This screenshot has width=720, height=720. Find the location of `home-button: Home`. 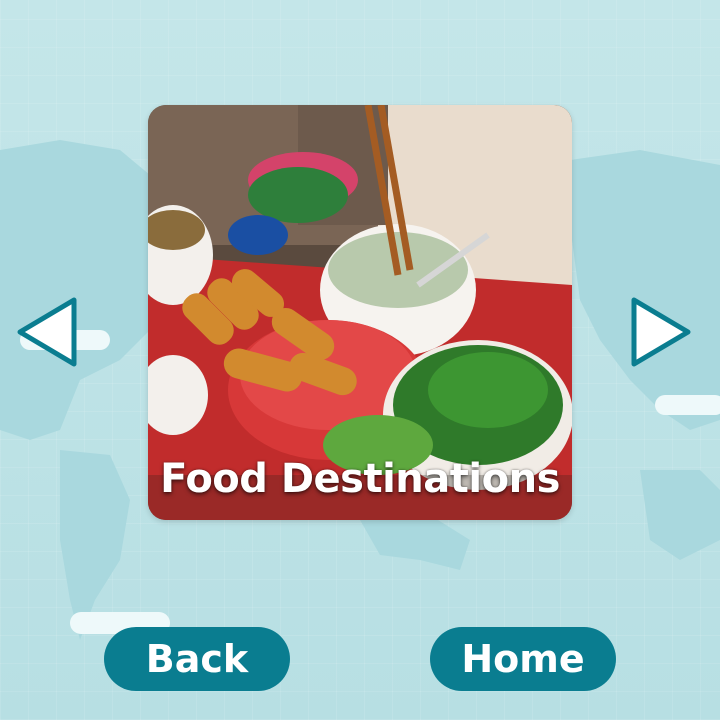

home-button: Home is located at coordinates (523, 659).